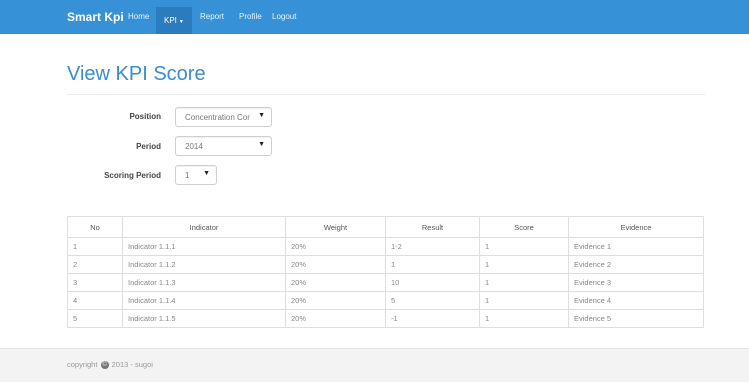 This screenshot has height=382, width=749. I want to click on cell-no: 3, so click(95, 282).